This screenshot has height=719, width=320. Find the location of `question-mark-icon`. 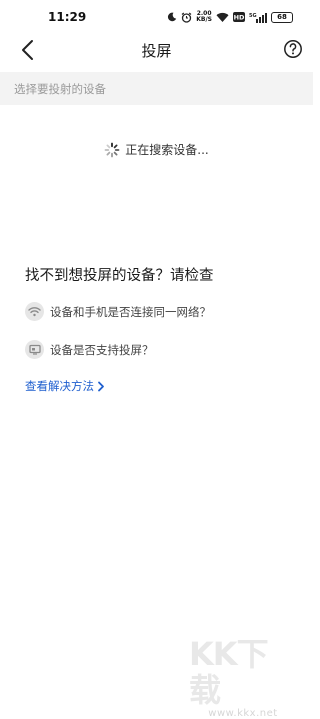

question-mark-icon is located at coordinates (293, 49).